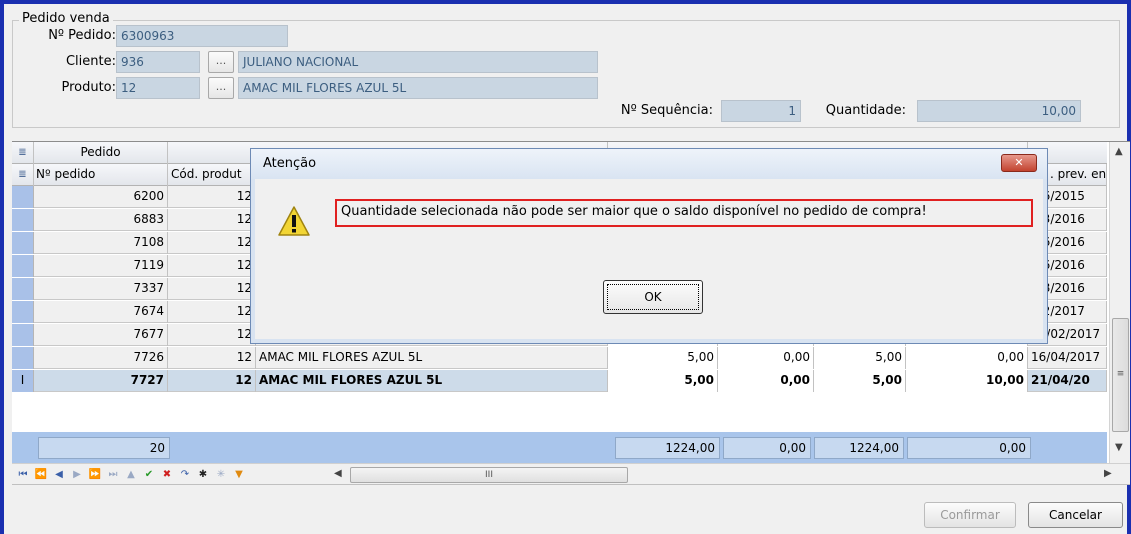  Describe the element at coordinates (999, 111) in the screenshot. I see `quantidade-field: 10,00` at that location.